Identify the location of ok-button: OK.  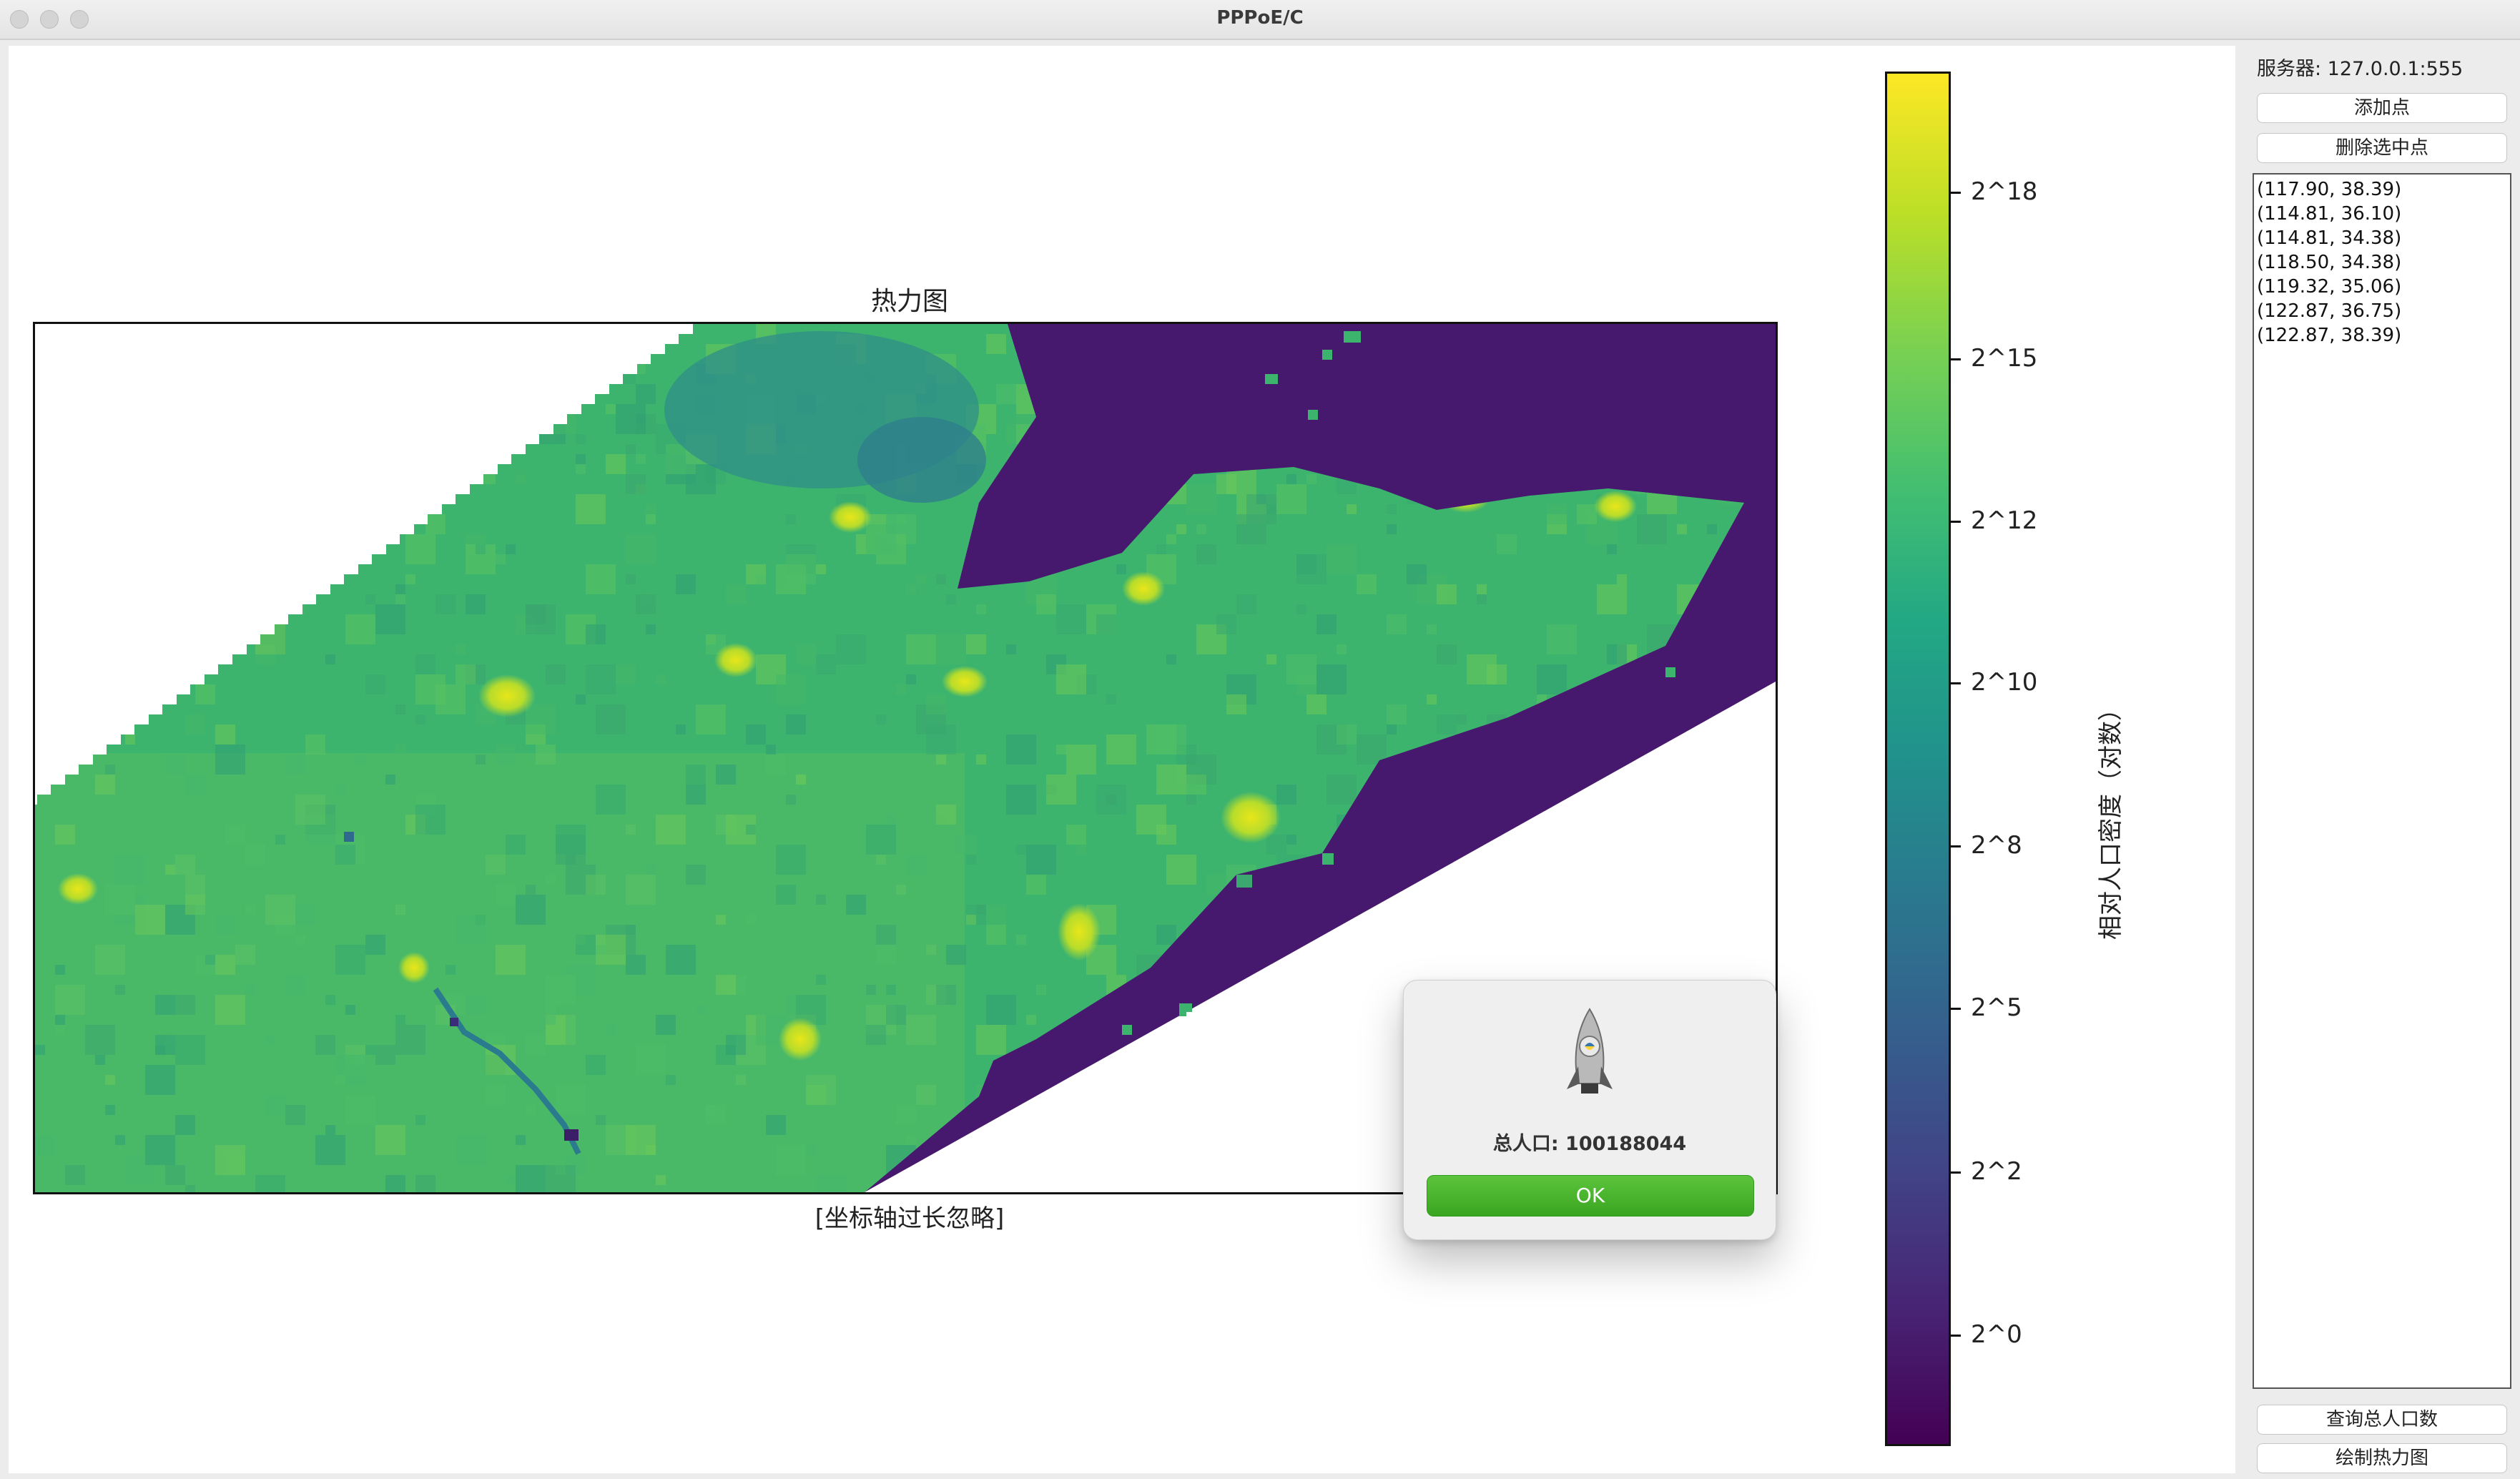
(1590, 1196).